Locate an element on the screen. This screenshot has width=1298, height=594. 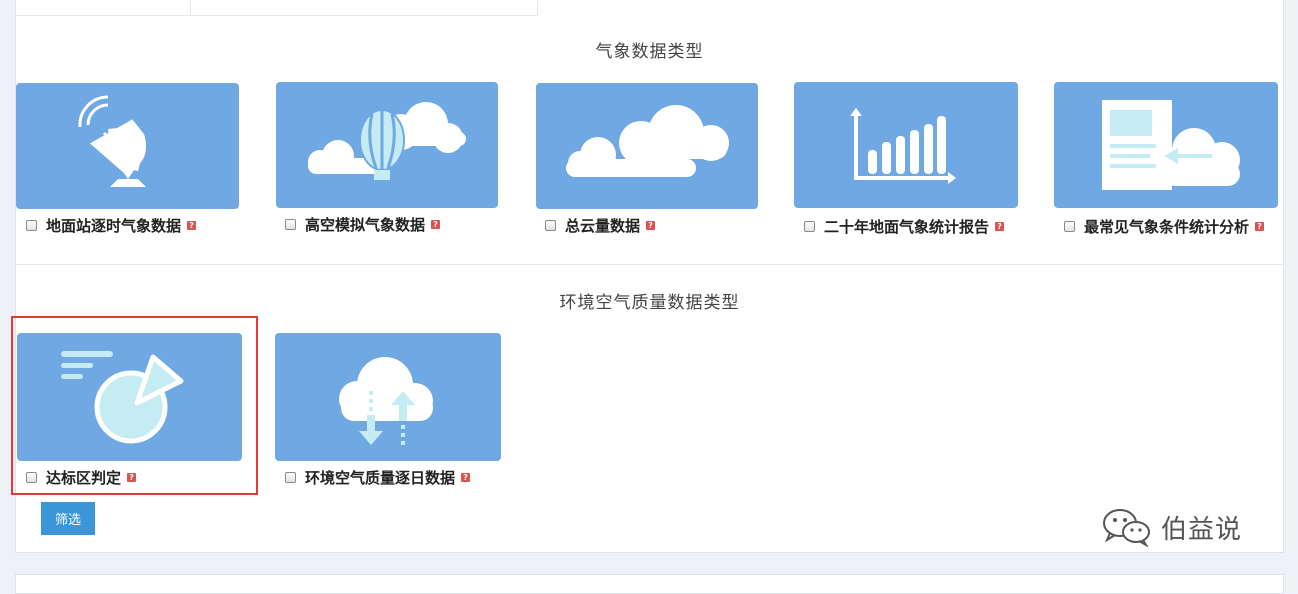
top-table-fragment is located at coordinates (276, 8).